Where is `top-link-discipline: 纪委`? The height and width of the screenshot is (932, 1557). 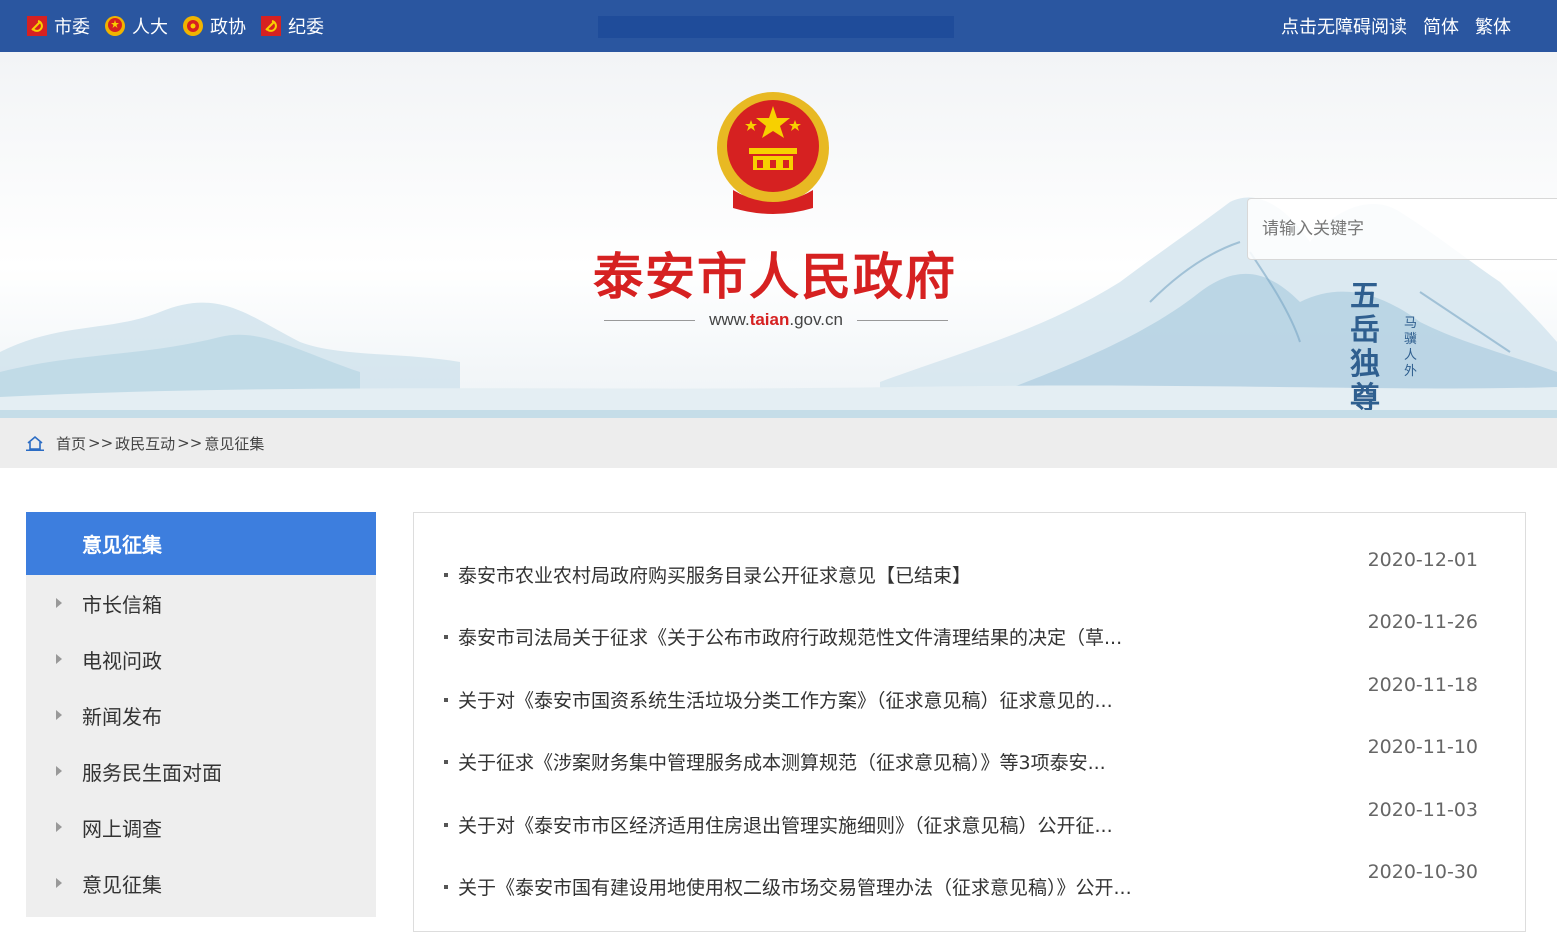 top-link-discipline: 纪委 is located at coordinates (292, 26).